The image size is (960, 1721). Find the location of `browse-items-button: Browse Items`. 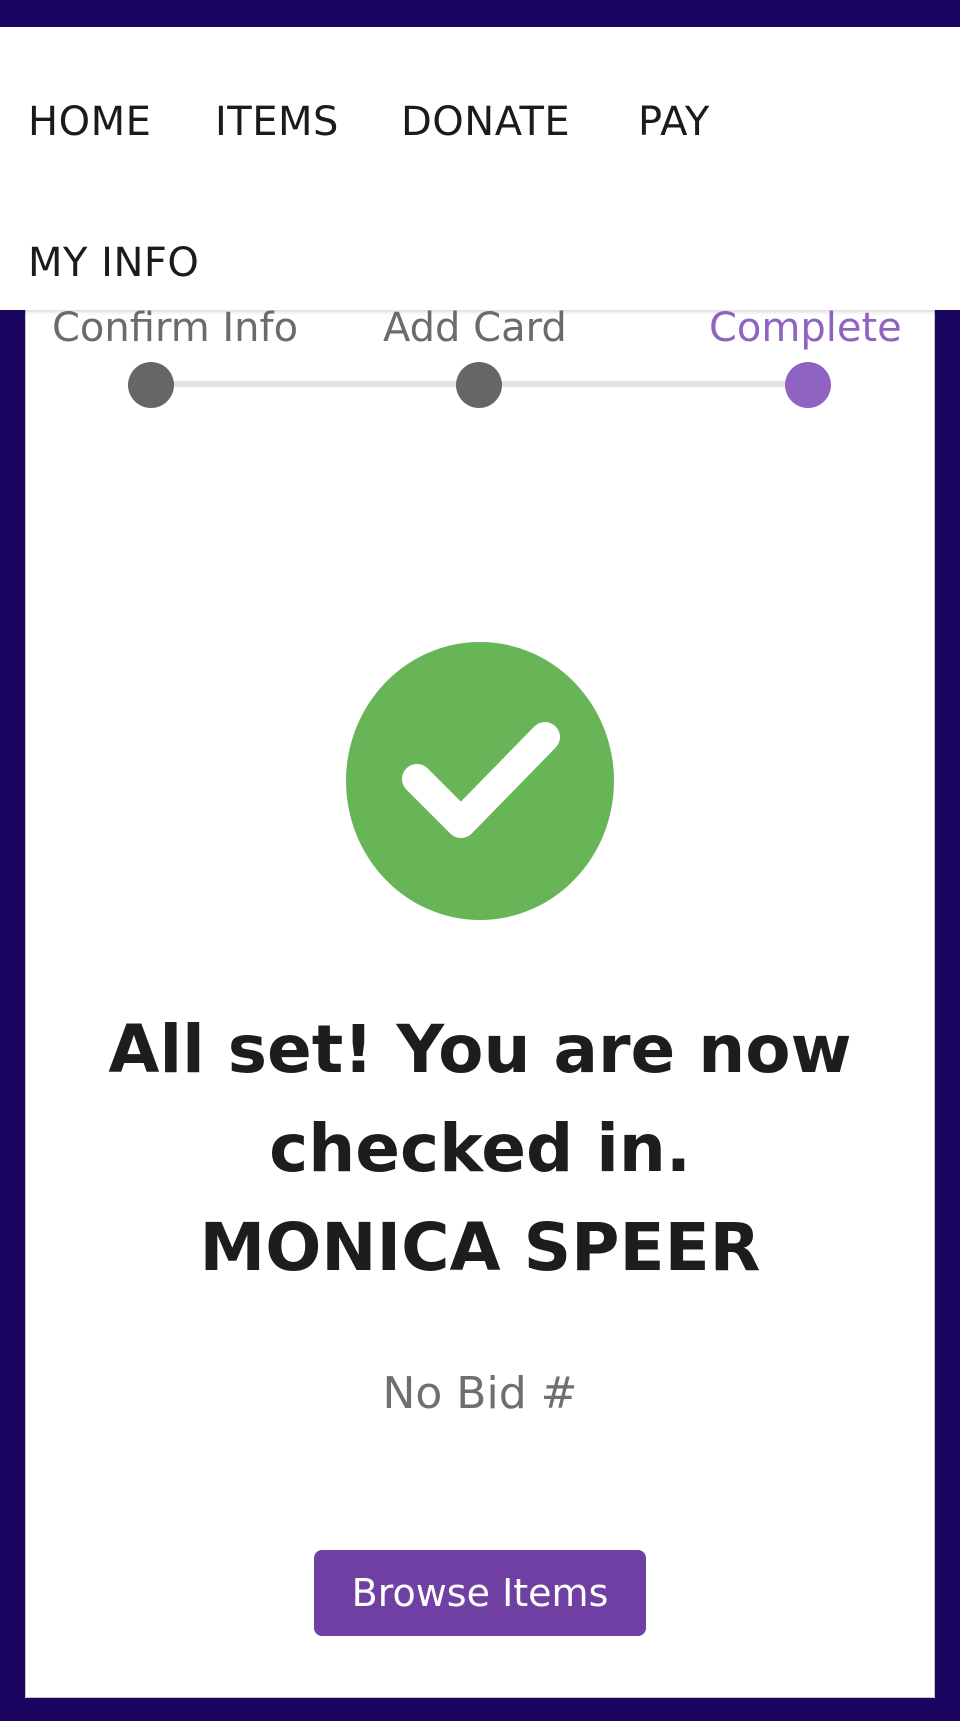

browse-items-button: Browse Items is located at coordinates (480, 1593).